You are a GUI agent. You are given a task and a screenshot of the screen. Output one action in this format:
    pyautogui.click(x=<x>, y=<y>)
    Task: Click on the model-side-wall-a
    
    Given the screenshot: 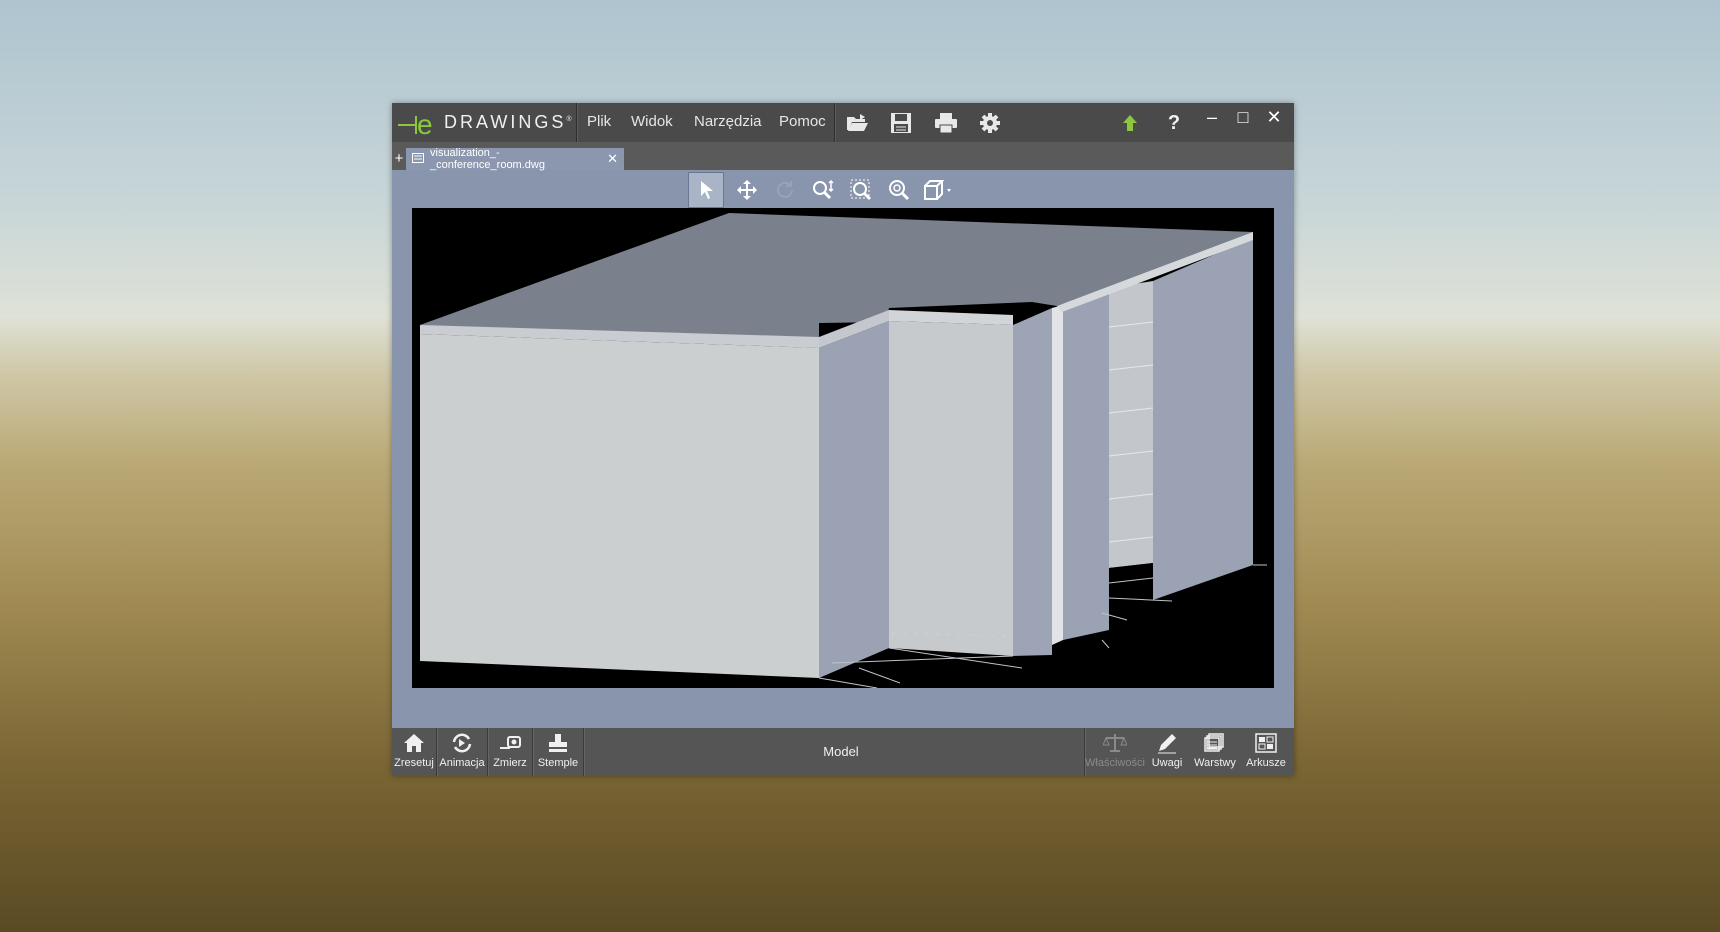 What is the action you would take?
    pyautogui.click(x=1032, y=482)
    